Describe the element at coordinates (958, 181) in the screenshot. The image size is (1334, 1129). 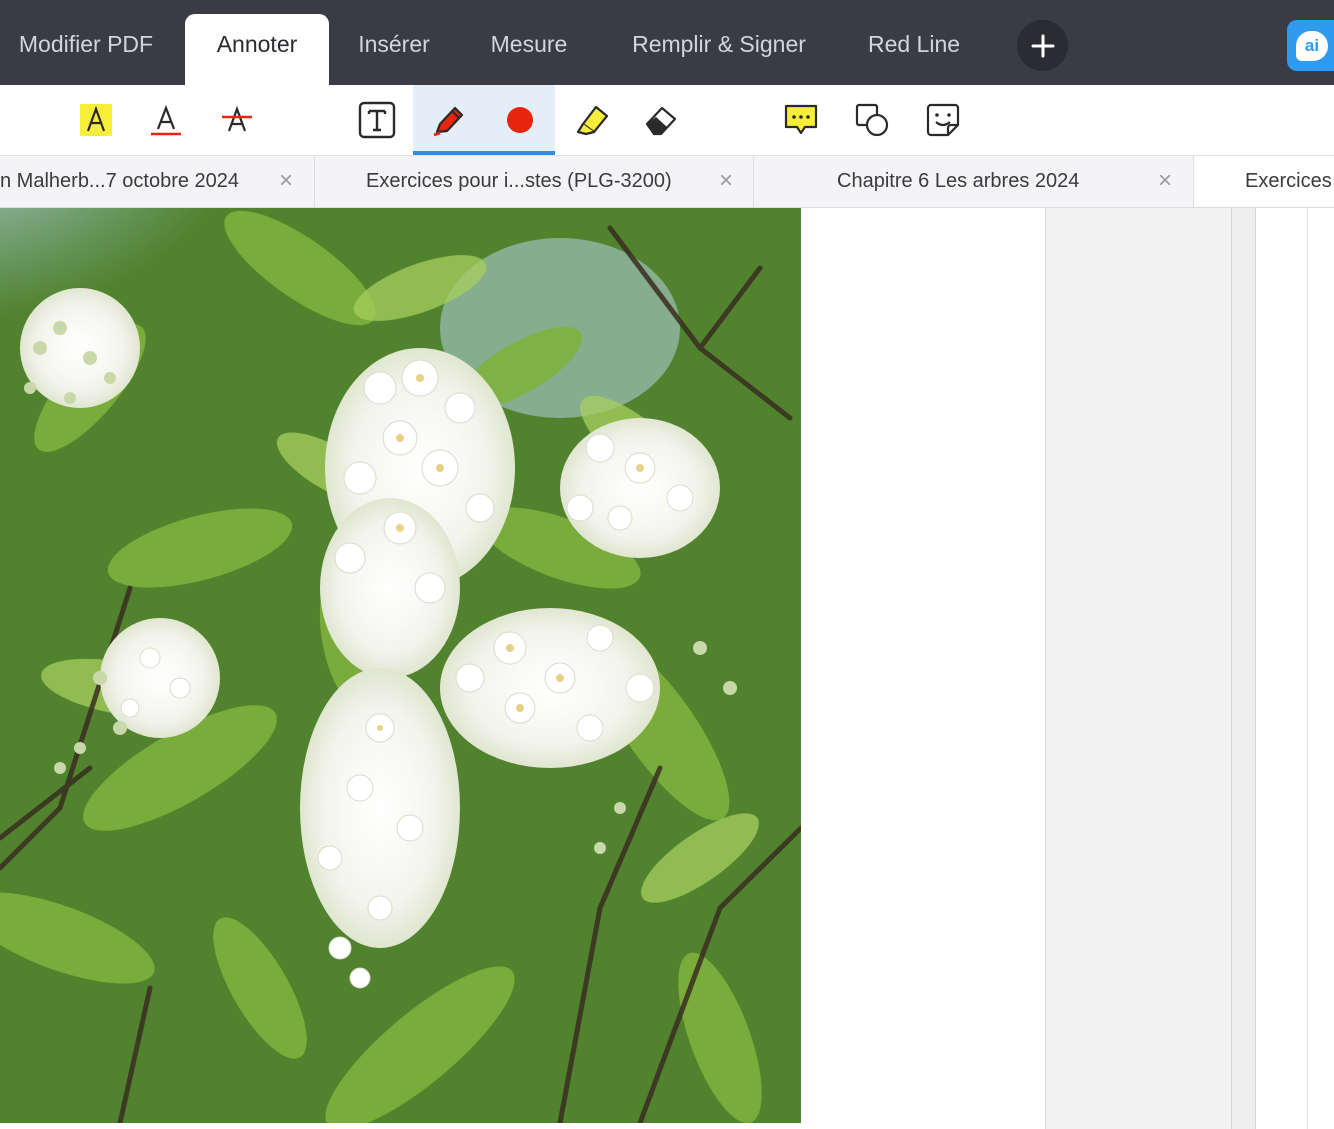
I see `document-tab-title: Chapitre 6 Les arbres 2024` at that location.